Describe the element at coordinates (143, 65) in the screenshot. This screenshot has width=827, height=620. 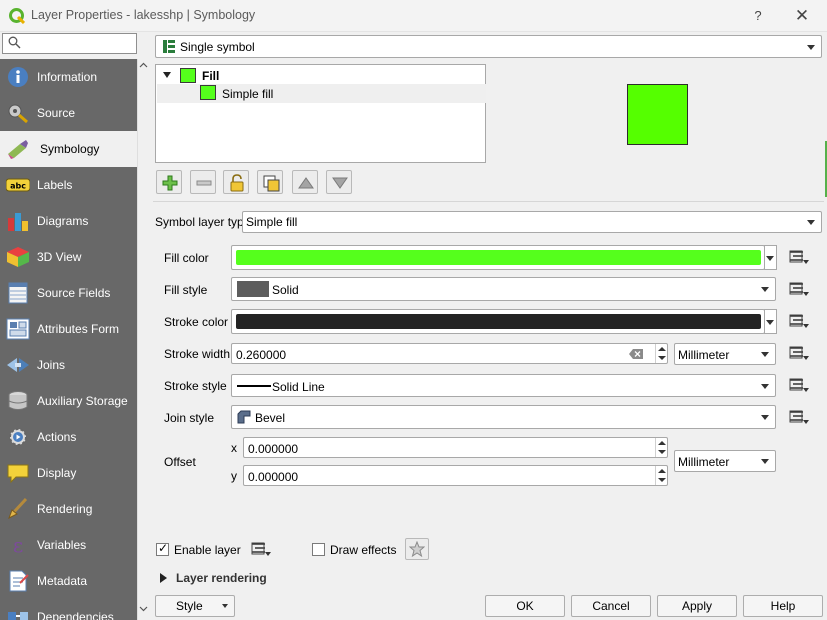
I see `scroll-up-arrow-icon` at that location.